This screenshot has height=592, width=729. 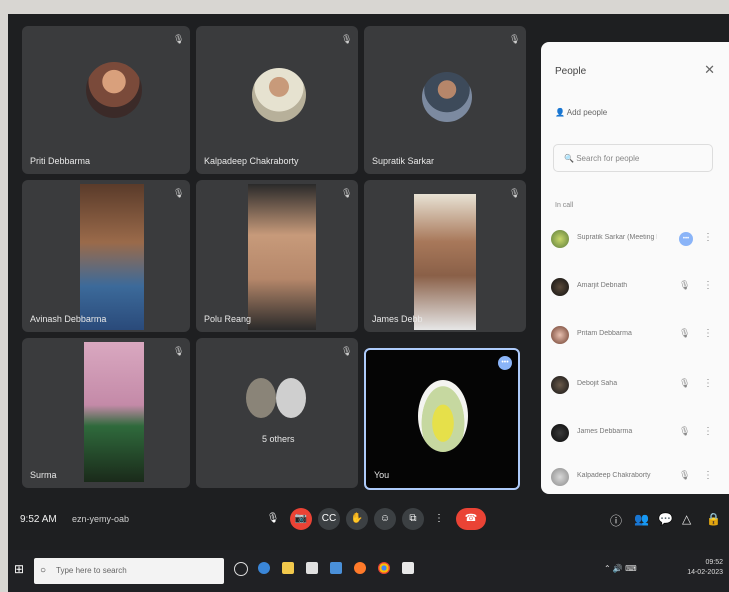 I want to click on more-options-button: ⋮, so click(x=439, y=519).